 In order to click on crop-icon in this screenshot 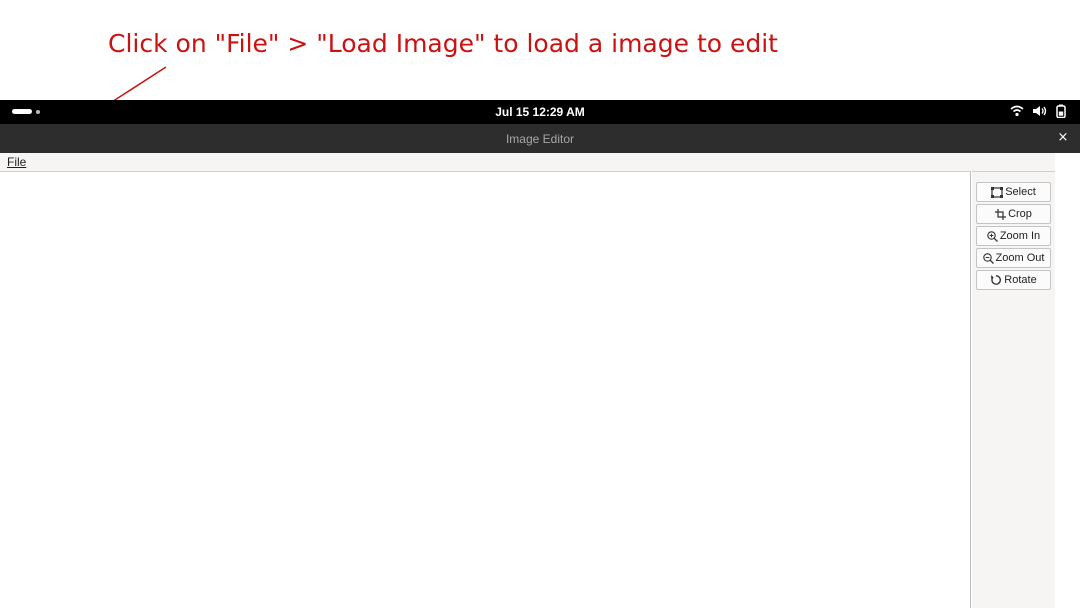, I will do `click(1001, 214)`.